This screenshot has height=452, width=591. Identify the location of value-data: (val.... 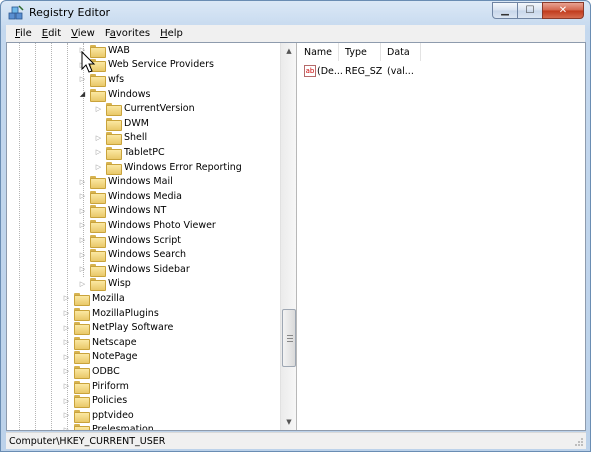
(400, 71).